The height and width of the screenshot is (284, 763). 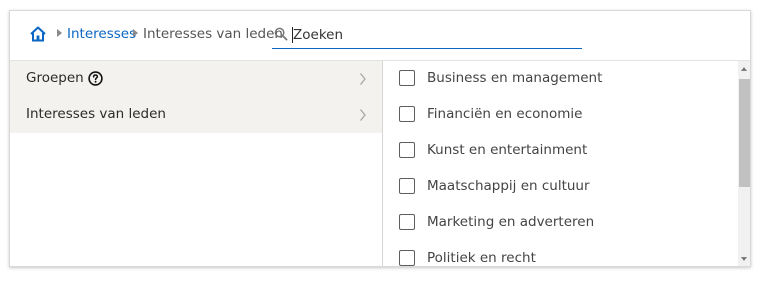 What do you see at coordinates (744, 69) in the screenshot?
I see `scroll-up-arrow-icon` at bounding box center [744, 69].